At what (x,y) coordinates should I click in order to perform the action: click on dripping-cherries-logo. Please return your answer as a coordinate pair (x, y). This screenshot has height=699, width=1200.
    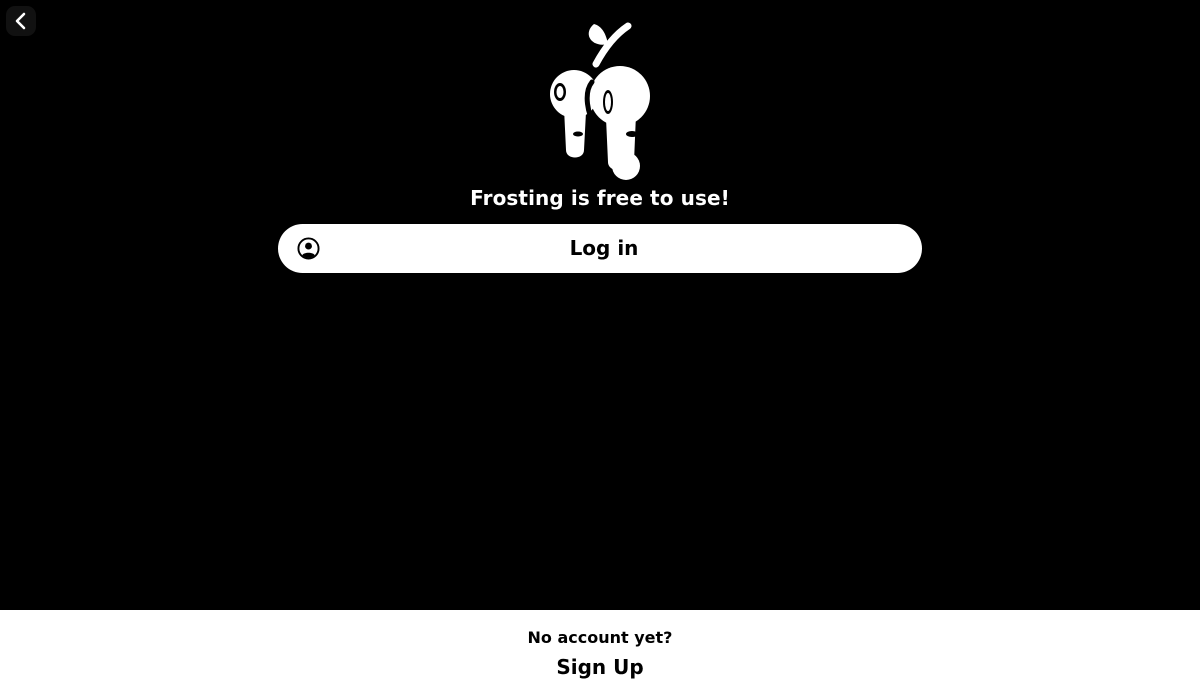
    Looking at the image, I should click on (600, 101).